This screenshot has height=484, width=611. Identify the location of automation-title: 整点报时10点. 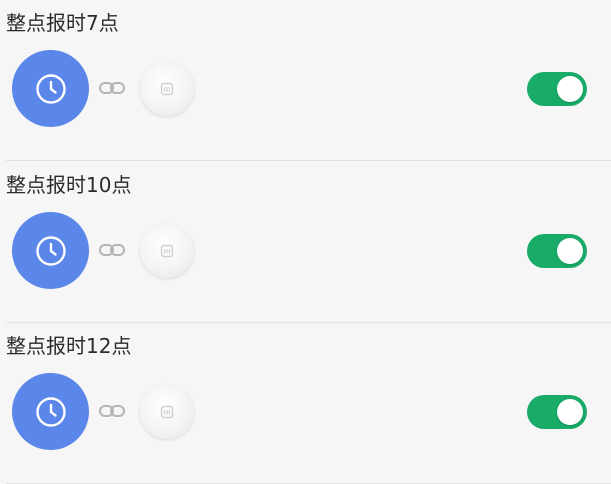
(69, 185).